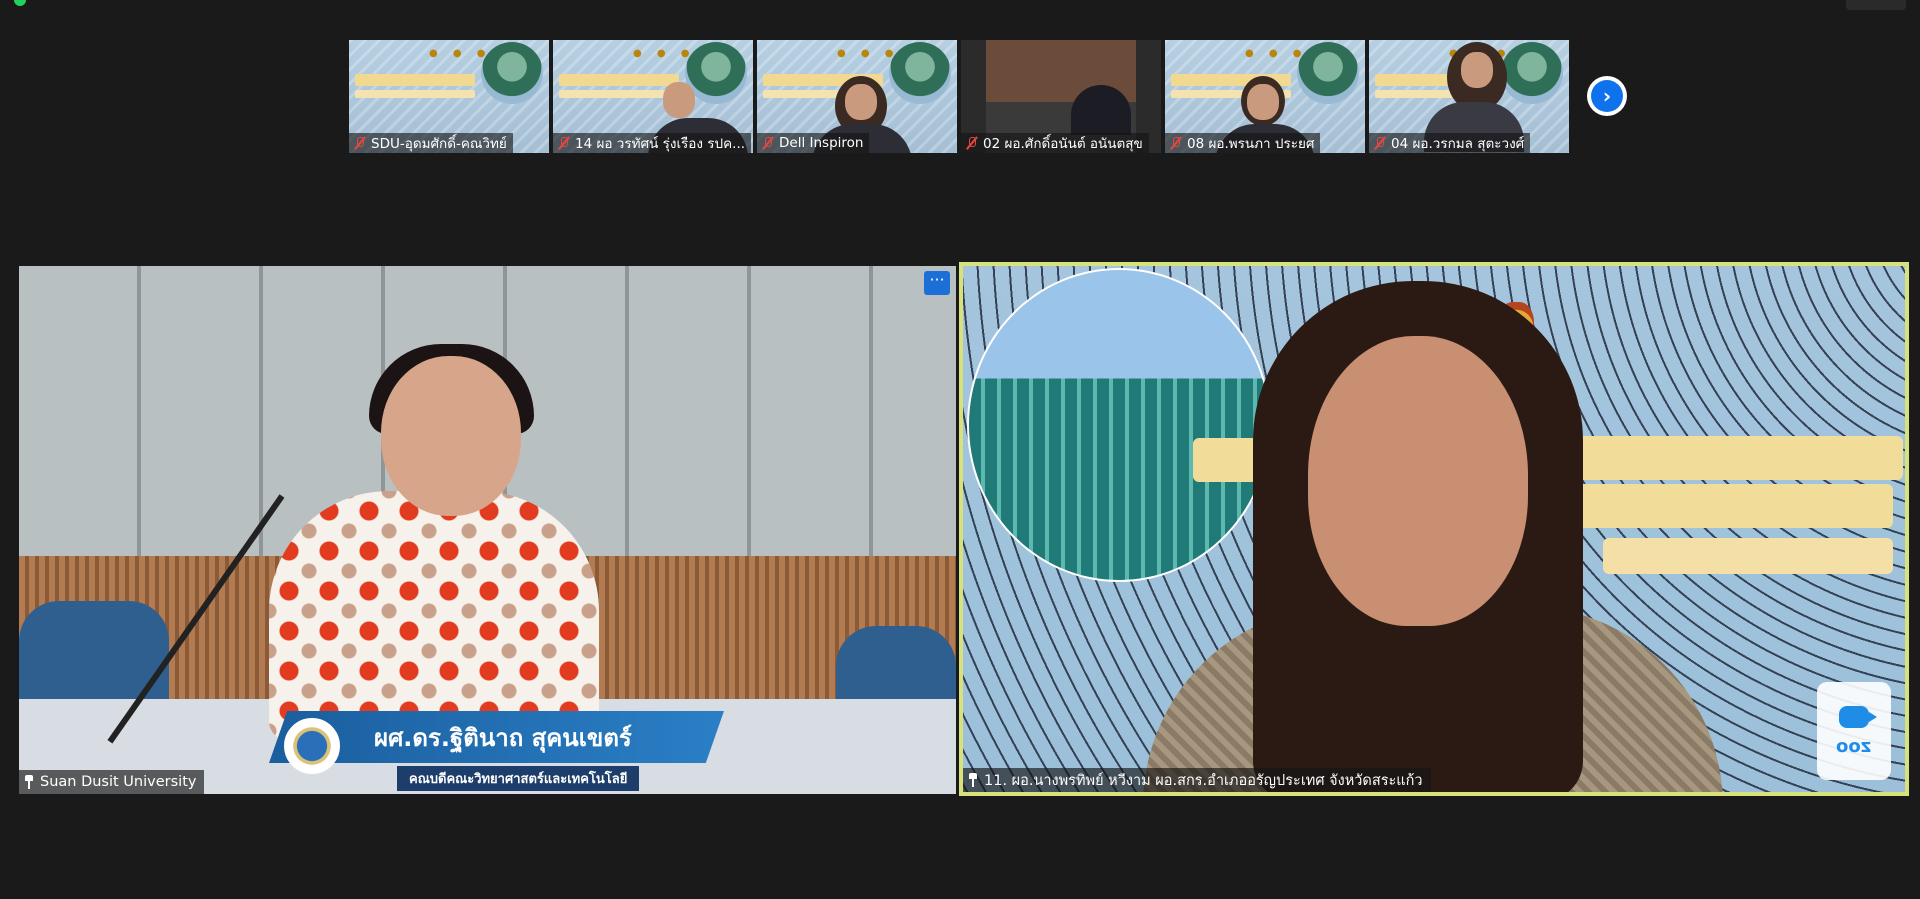 The image size is (1920, 899). What do you see at coordinates (434, 616) in the screenshot?
I see `speaker-video` at bounding box center [434, 616].